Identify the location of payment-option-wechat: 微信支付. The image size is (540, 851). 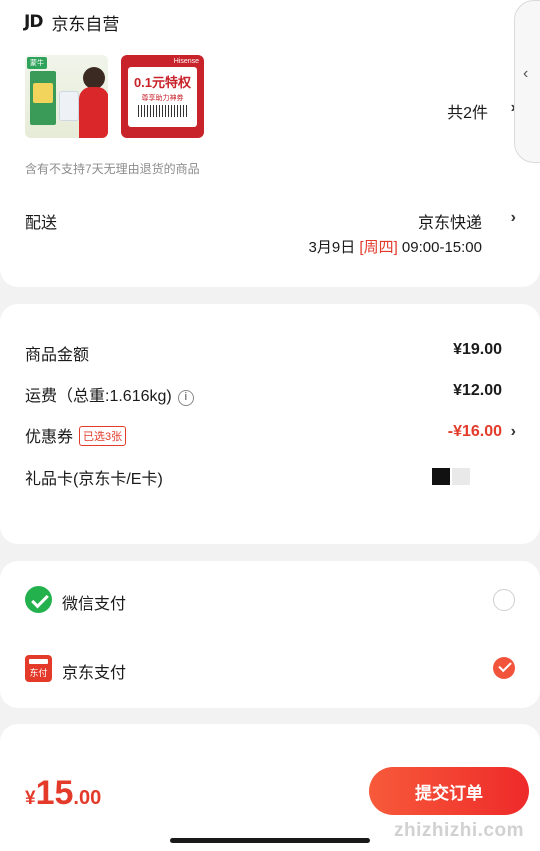
(94, 602).